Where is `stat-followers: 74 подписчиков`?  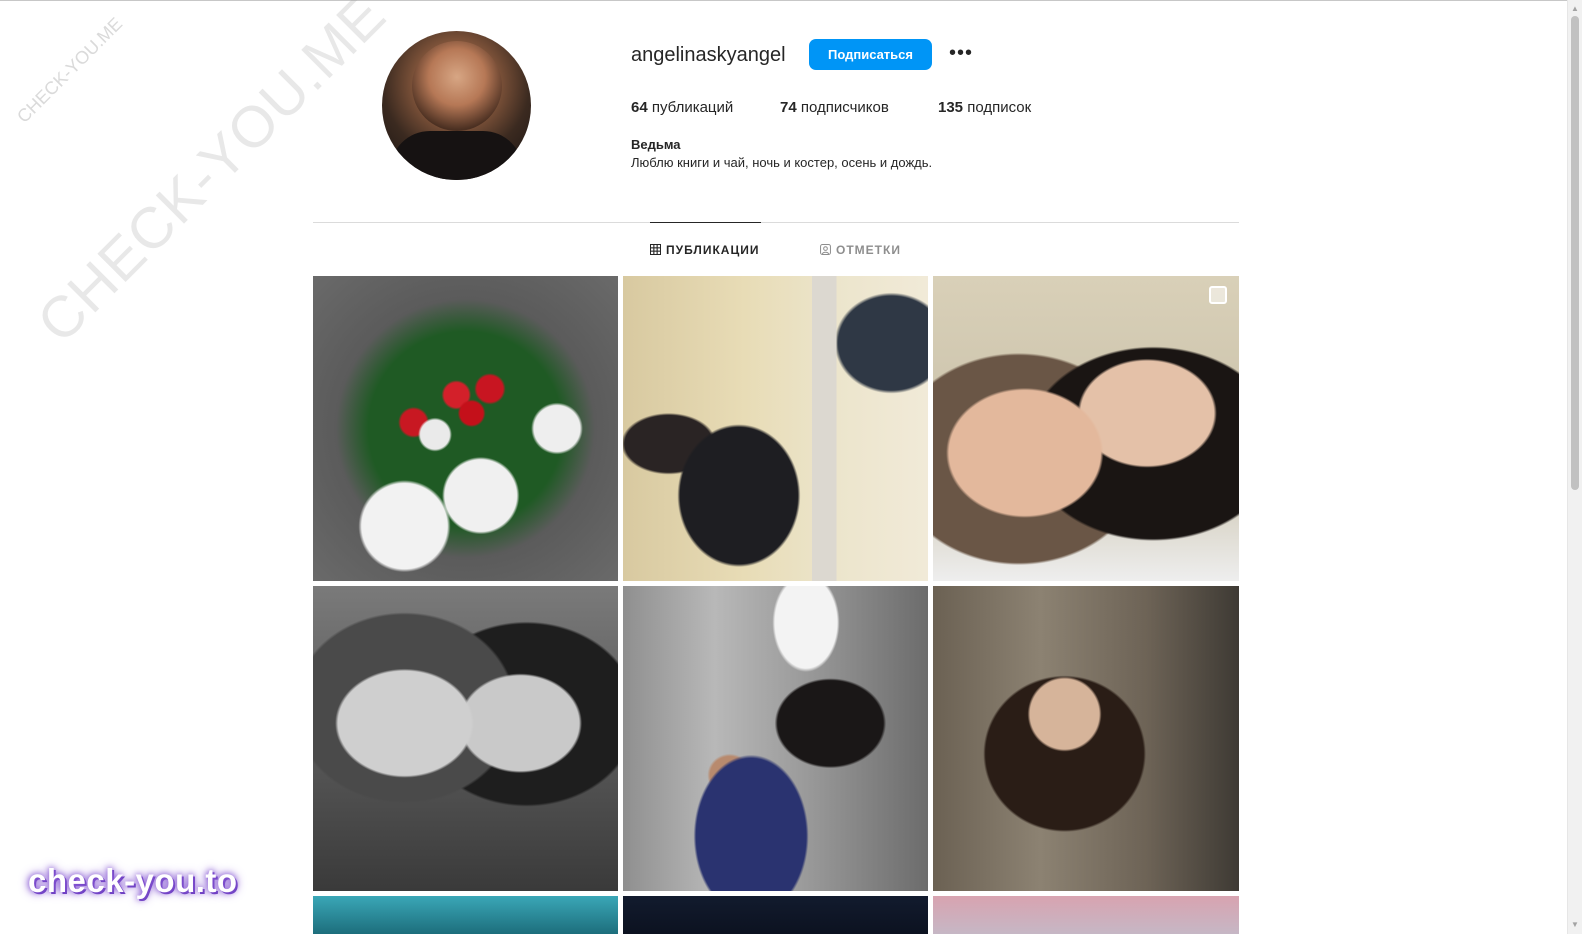
stat-followers: 74 подписчиков is located at coordinates (834, 107).